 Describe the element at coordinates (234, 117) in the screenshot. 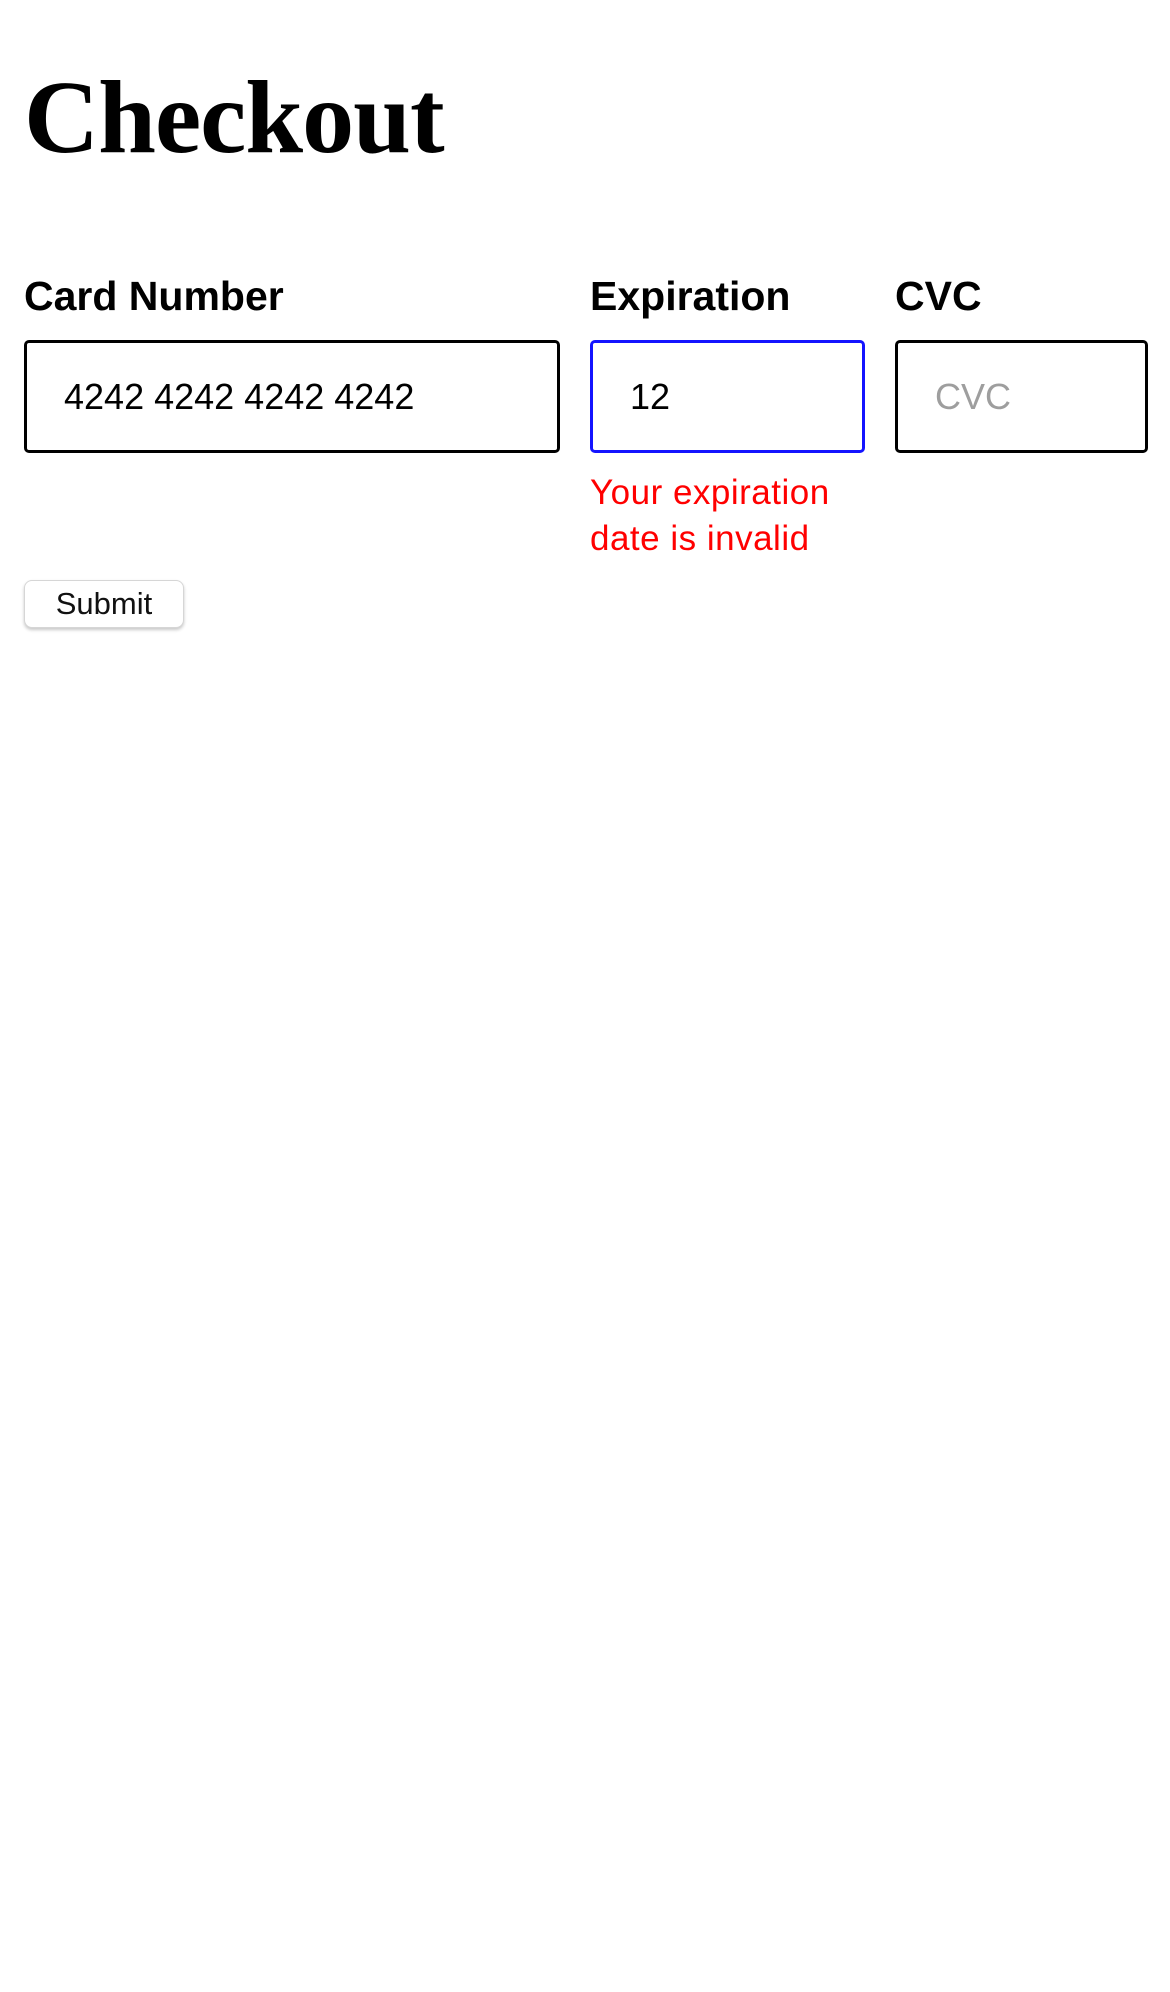

I see `page-title: Checkout` at that location.